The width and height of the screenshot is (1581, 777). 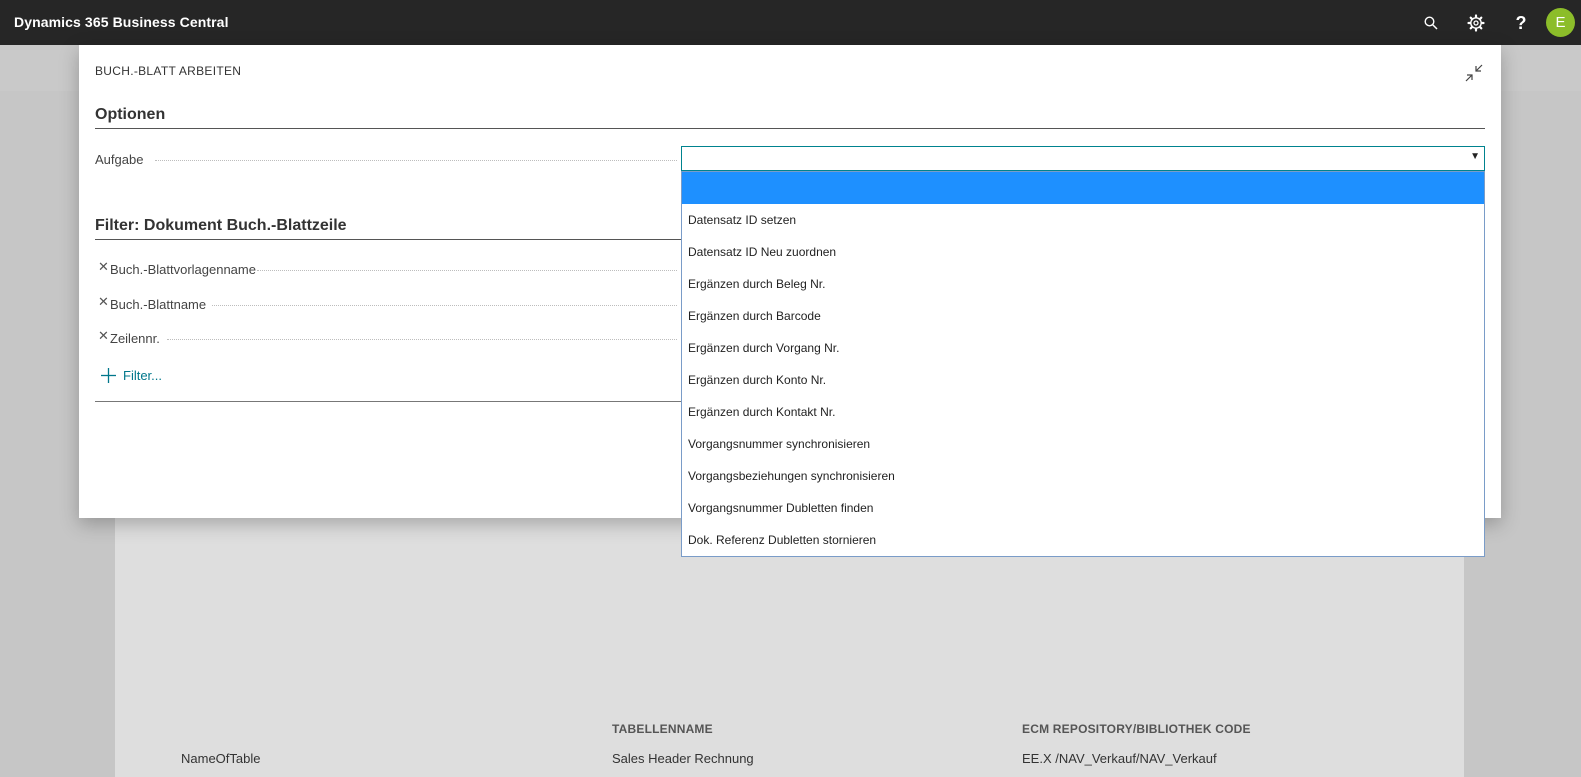 I want to click on filter-label-line-no: Zeilennr., so click(x=135, y=338).